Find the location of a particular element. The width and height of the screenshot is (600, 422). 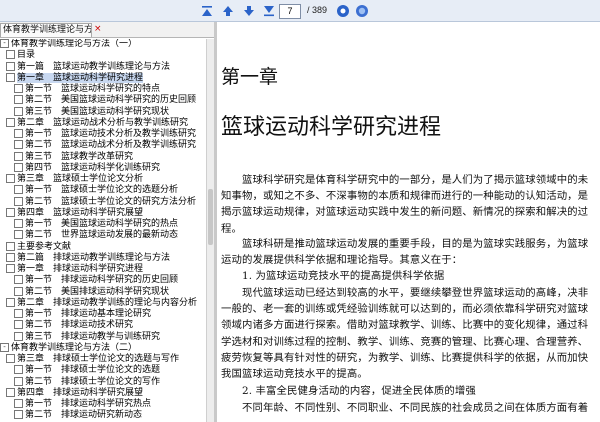

tree-item: 第一篇 篮球运动教学训练理论与方法 is located at coordinates (88, 67).